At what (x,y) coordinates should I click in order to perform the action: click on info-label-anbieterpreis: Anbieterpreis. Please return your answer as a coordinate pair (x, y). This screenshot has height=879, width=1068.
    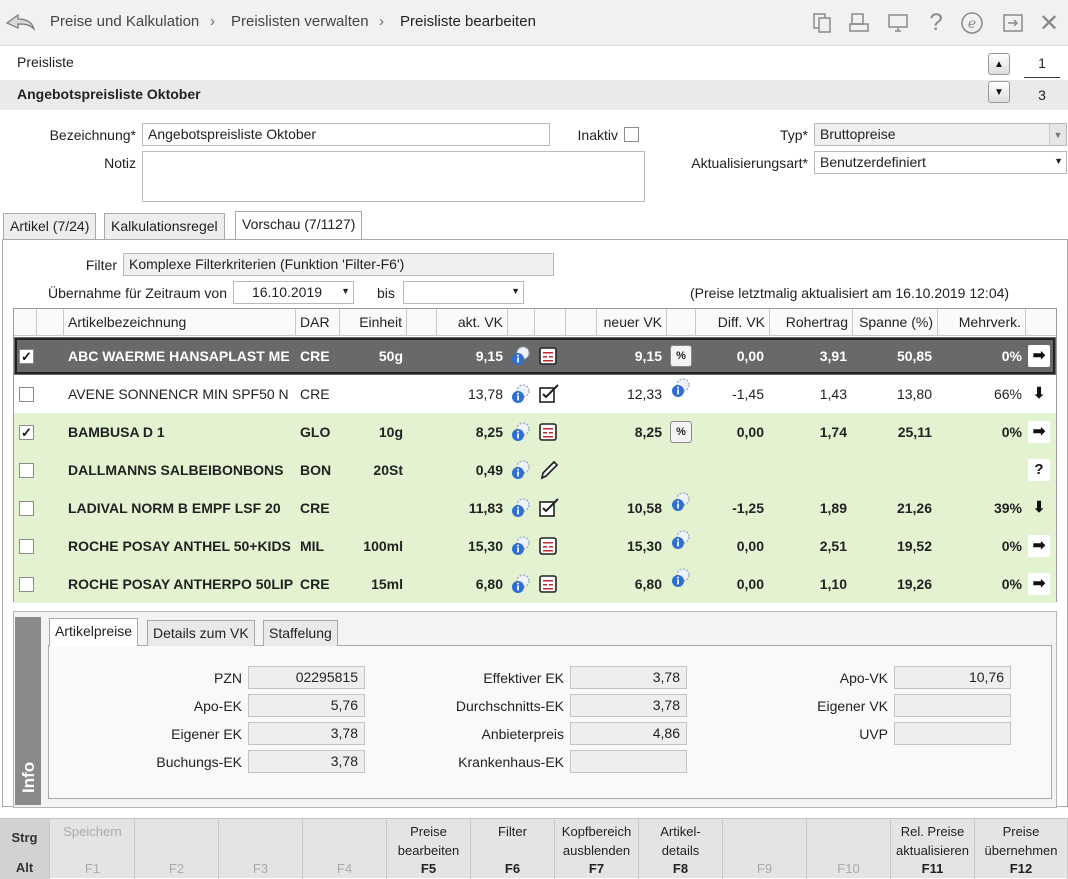
    Looking at the image, I should click on (523, 734).